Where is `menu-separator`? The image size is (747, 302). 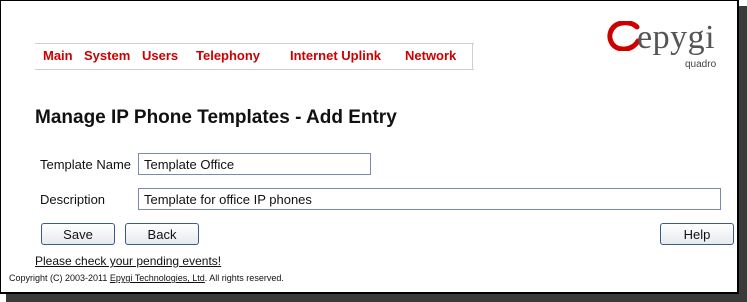 menu-separator is located at coordinates (472, 56).